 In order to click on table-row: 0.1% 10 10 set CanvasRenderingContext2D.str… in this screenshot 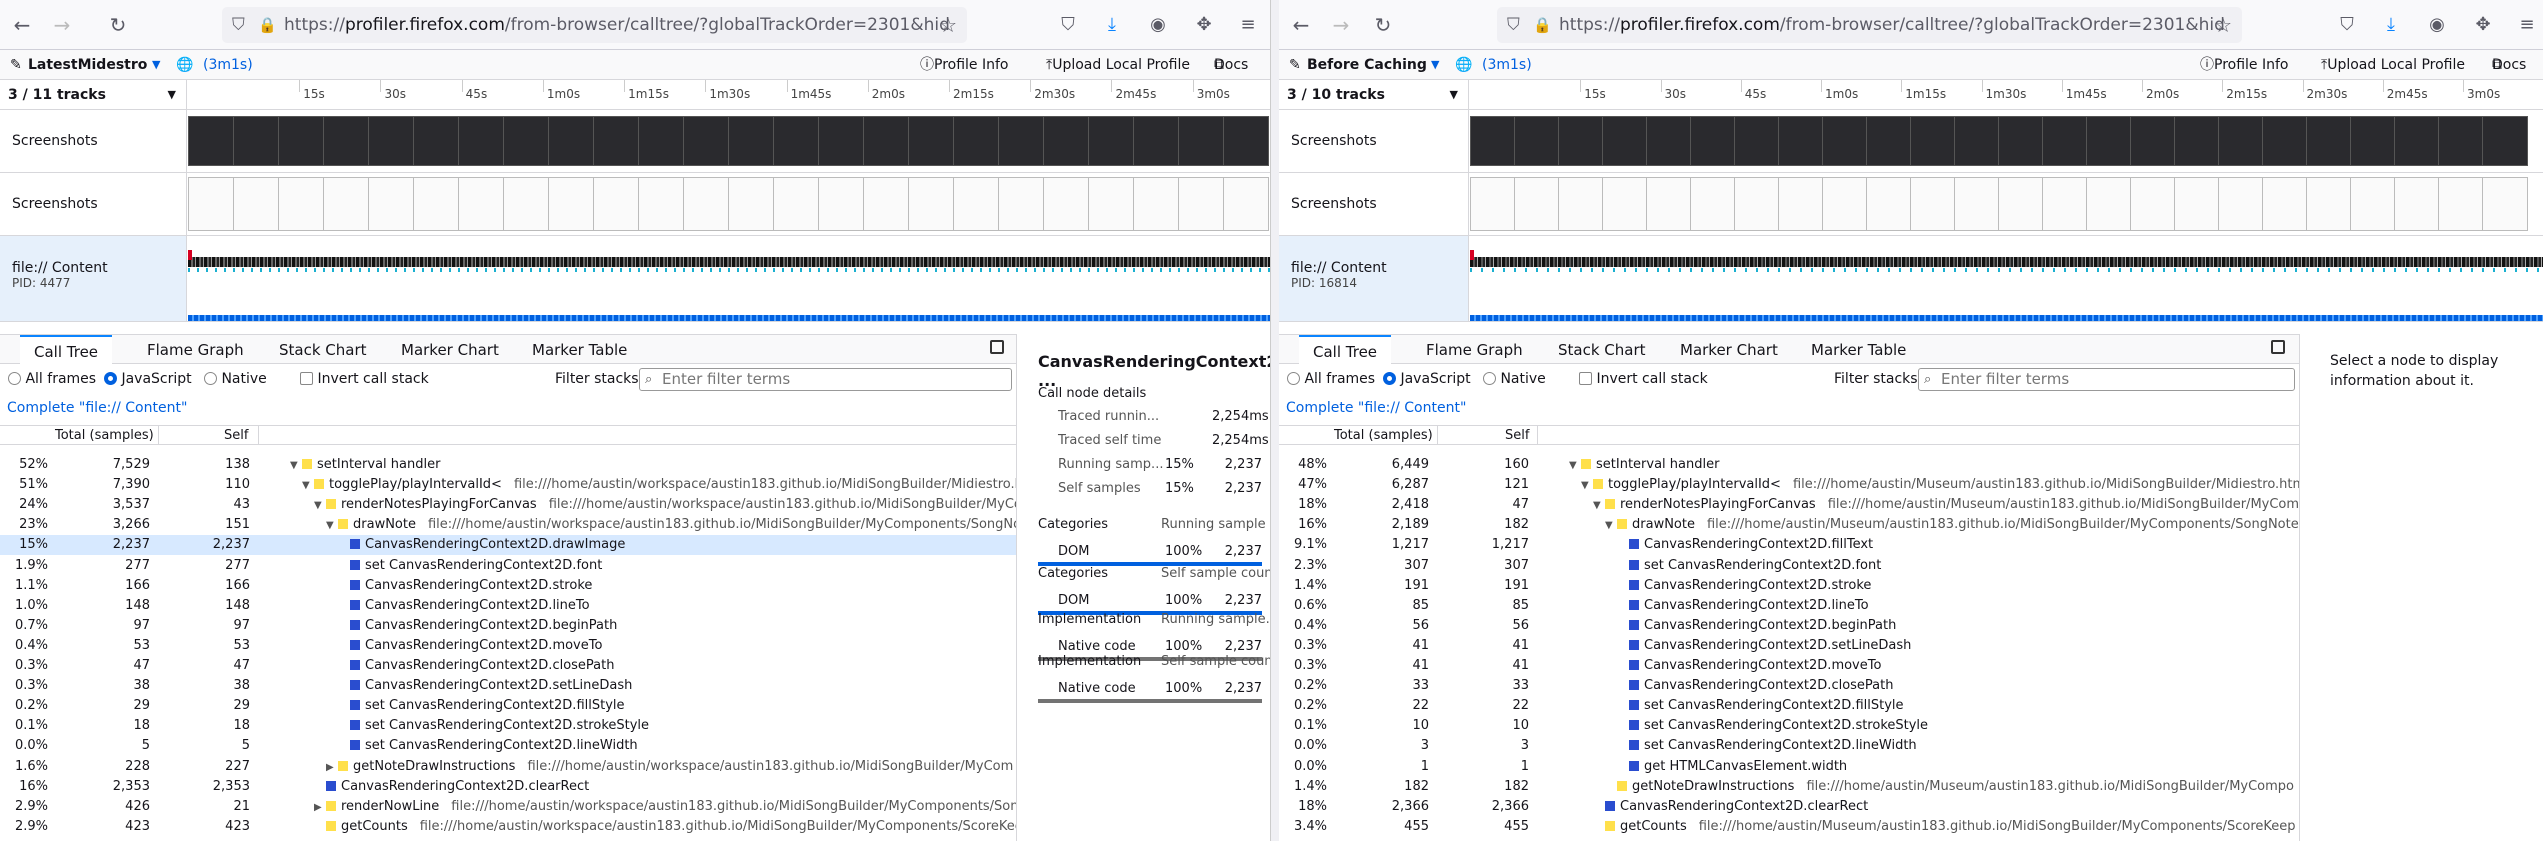, I will do `click(1789, 726)`.